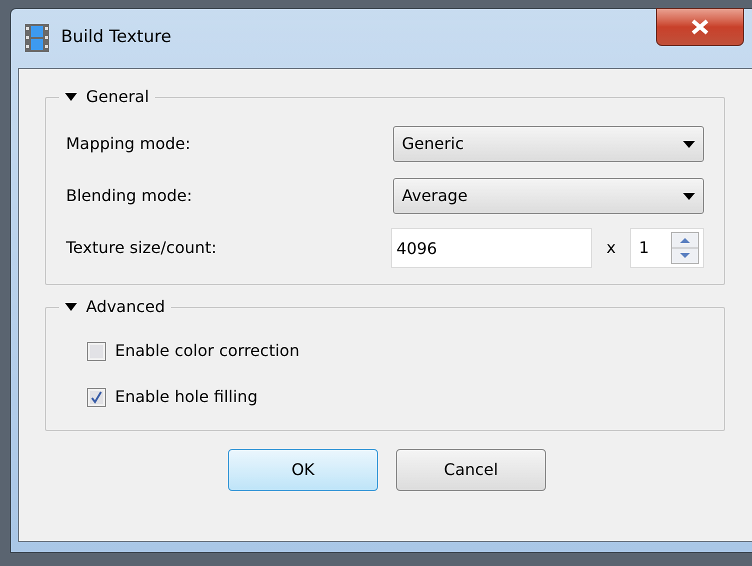  What do you see at coordinates (118, 97) in the screenshot?
I see `group-title: General` at bounding box center [118, 97].